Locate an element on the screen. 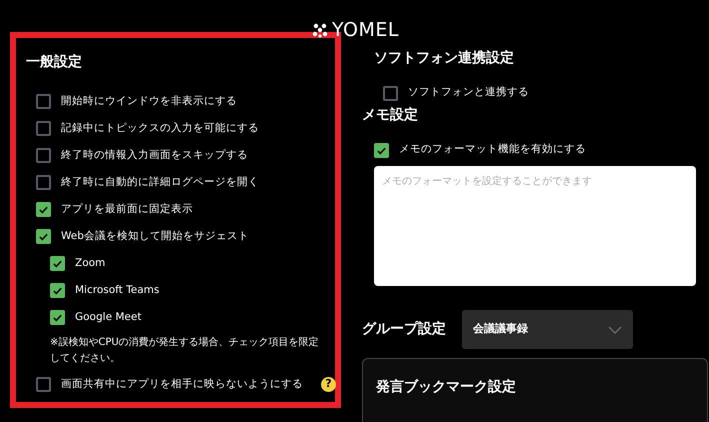 This screenshot has height=422, width=709. help-icon: ? is located at coordinates (328, 384).